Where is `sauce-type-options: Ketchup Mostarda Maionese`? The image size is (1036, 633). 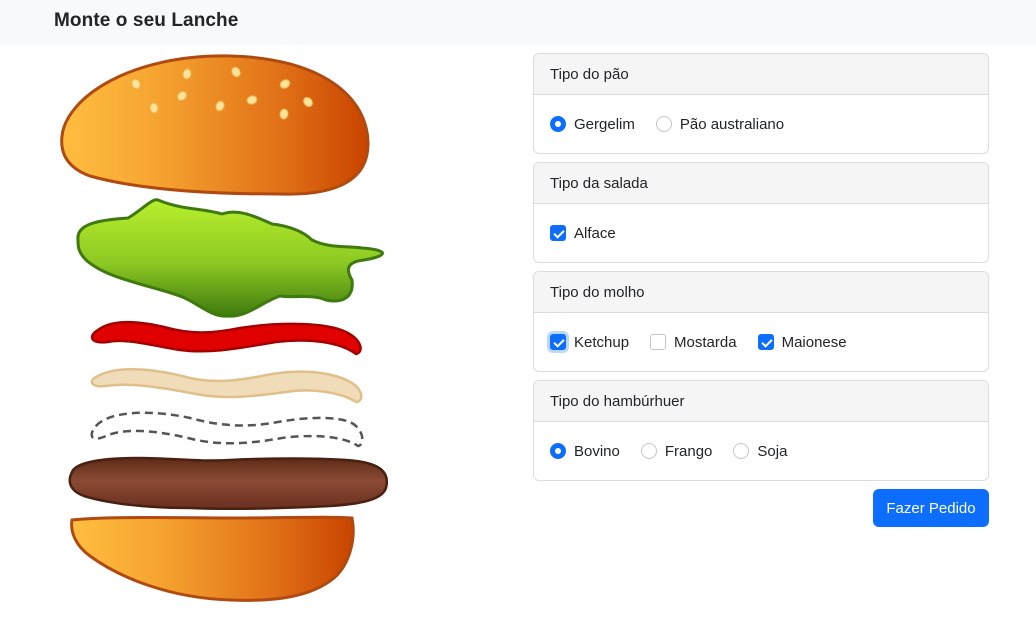
sauce-type-options: Ketchup Mostarda Maionese is located at coordinates (761, 342).